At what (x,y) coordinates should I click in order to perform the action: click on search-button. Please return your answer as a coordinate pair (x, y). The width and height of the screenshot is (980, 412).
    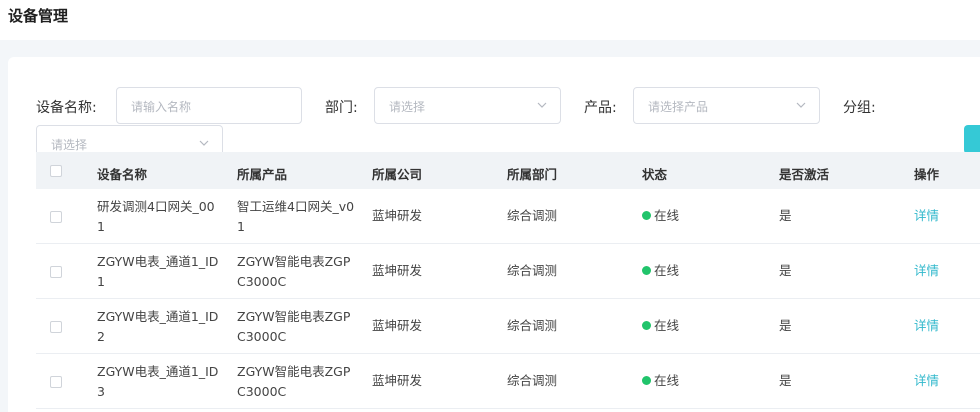
    Looking at the image, I should click on (972, 139).